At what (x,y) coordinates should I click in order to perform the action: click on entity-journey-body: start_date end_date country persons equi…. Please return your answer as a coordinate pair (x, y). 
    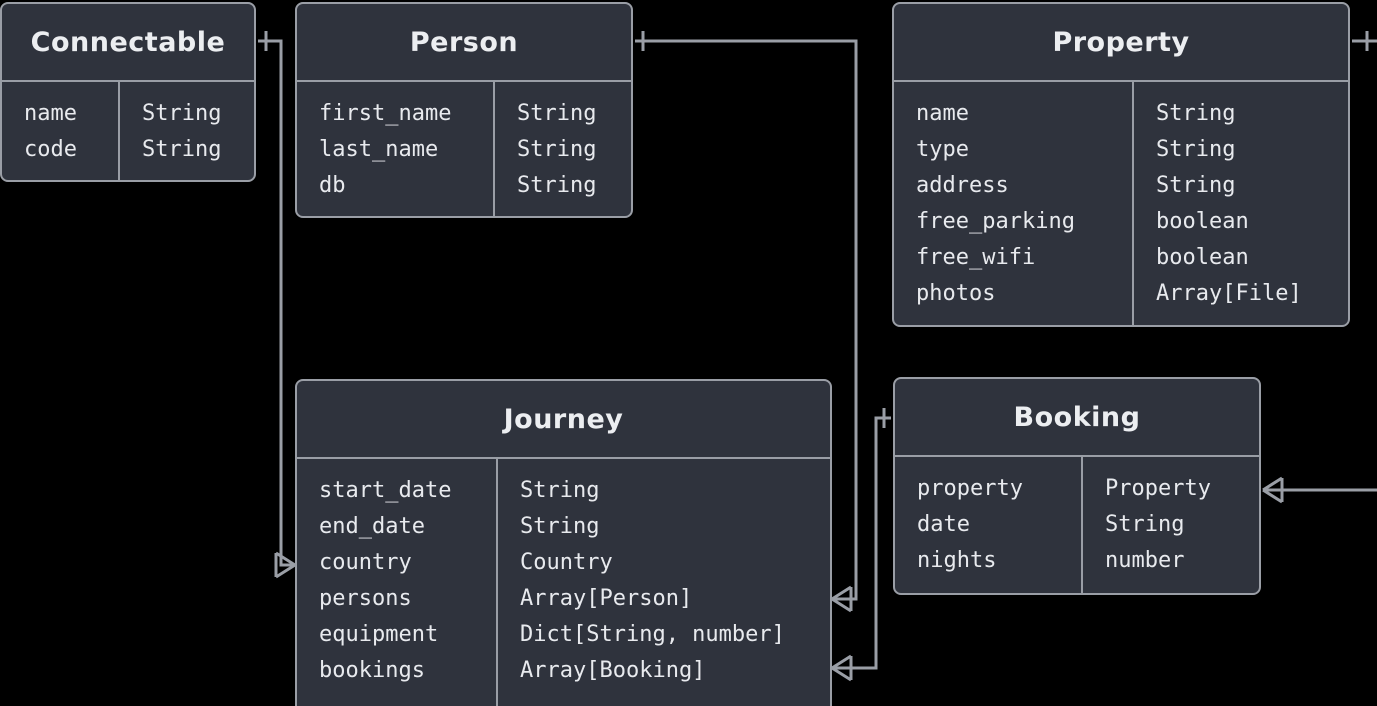
    Looking at the image, I should click on (563, 582).